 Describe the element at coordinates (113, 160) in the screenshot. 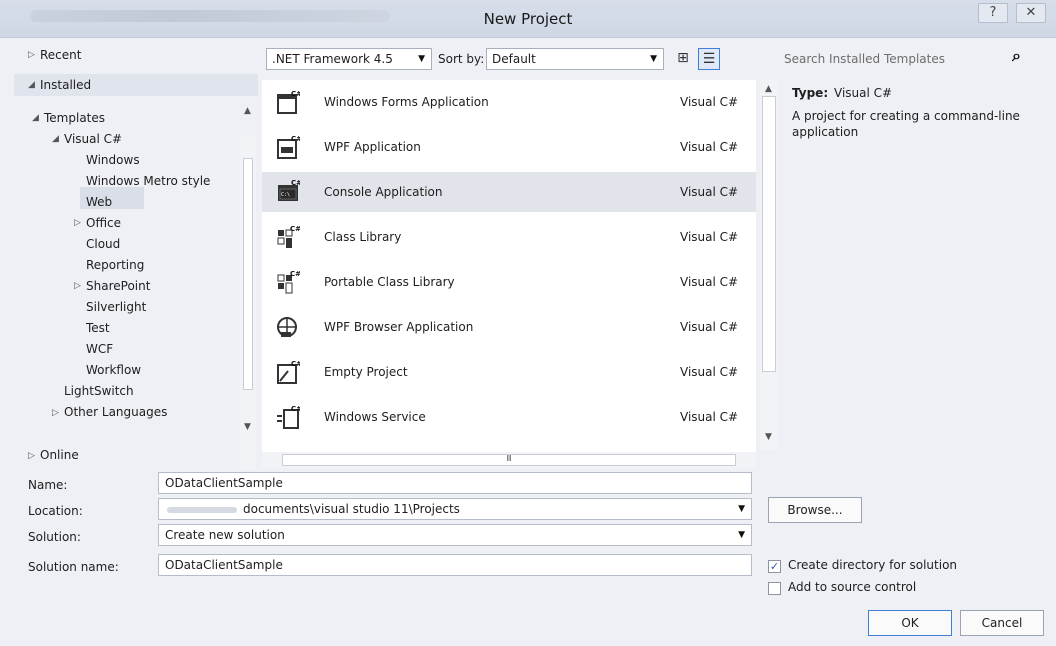

I see `tree-item-windows: Windows` at that location.